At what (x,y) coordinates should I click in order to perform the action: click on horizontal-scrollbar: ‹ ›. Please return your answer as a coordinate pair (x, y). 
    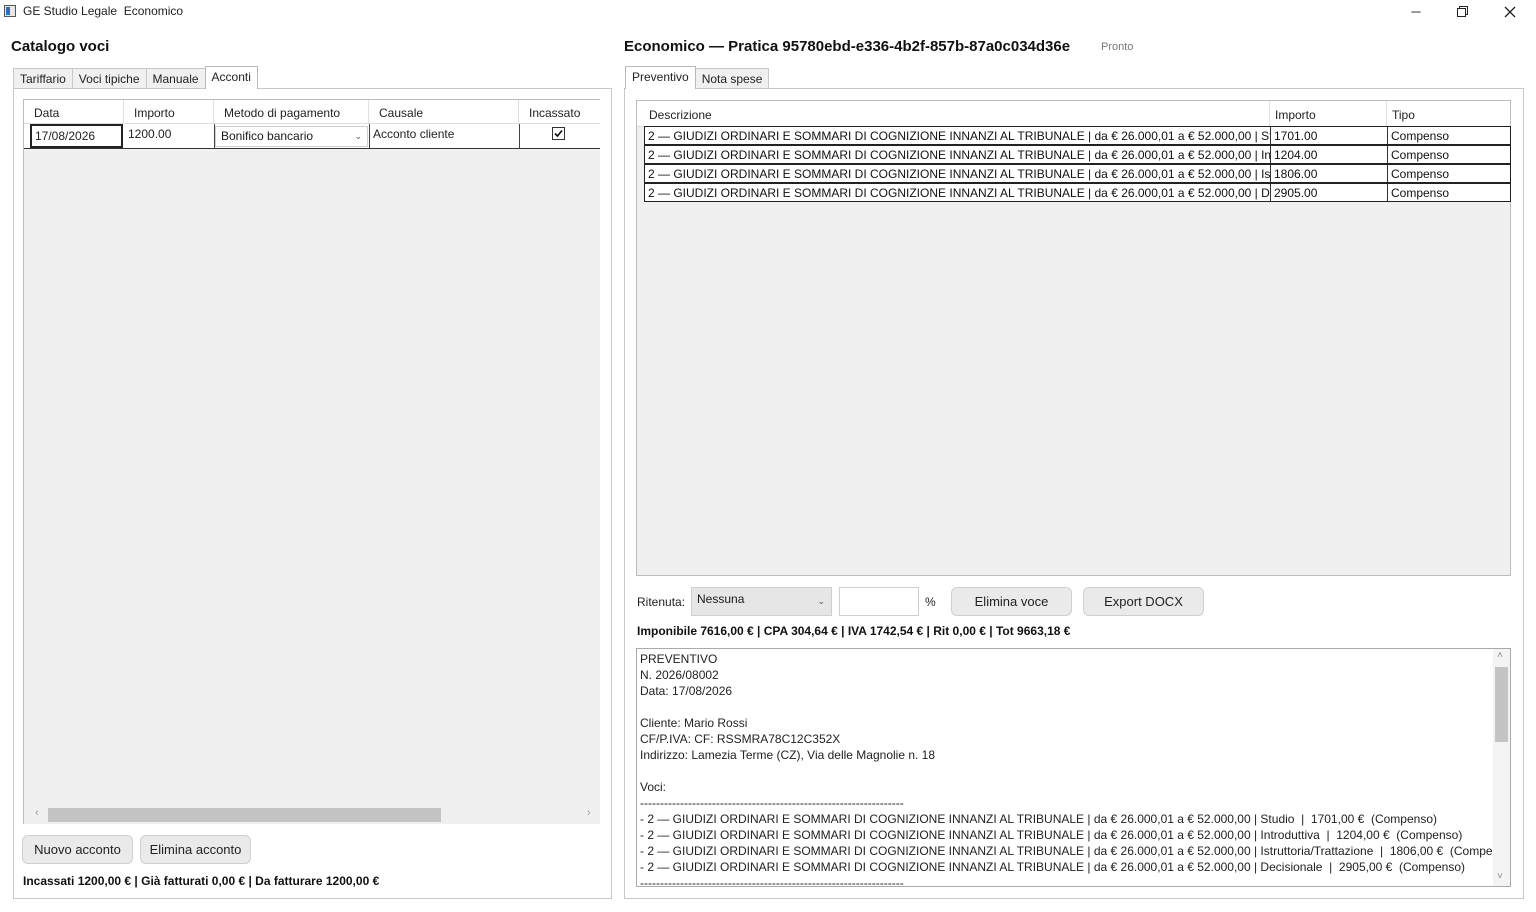
    Looking at the image, I should click on (312, 815).